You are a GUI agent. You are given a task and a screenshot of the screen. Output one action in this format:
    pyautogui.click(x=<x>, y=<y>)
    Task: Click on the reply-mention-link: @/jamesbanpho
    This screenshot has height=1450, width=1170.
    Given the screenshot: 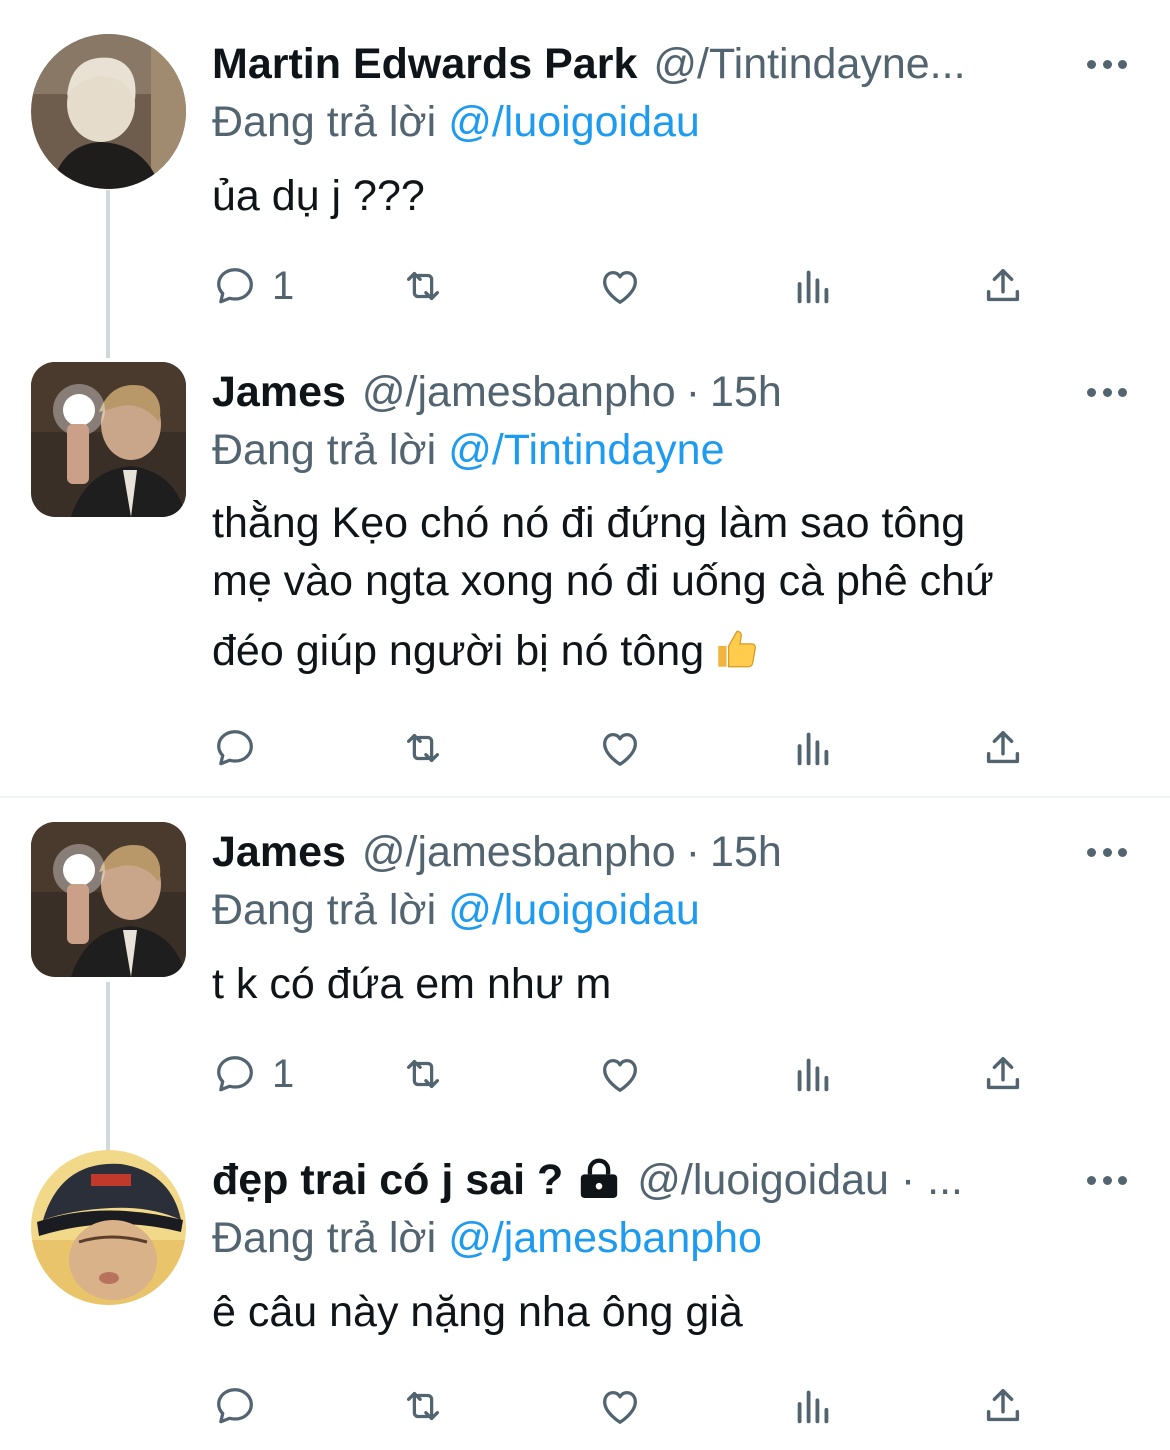 What is the action you would take?
    pyautogui.click(x=605, y=1238)
    